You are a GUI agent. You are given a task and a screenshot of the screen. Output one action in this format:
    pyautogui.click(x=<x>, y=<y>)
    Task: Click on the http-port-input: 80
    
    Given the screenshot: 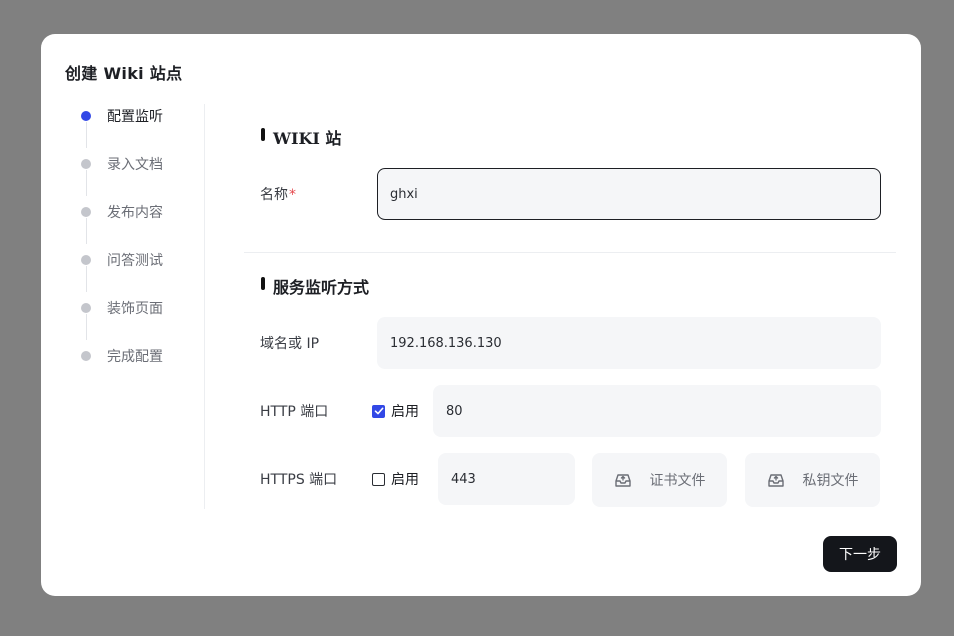 What is the action you would take?
    pyautogui.click(x=657, y=411)
    